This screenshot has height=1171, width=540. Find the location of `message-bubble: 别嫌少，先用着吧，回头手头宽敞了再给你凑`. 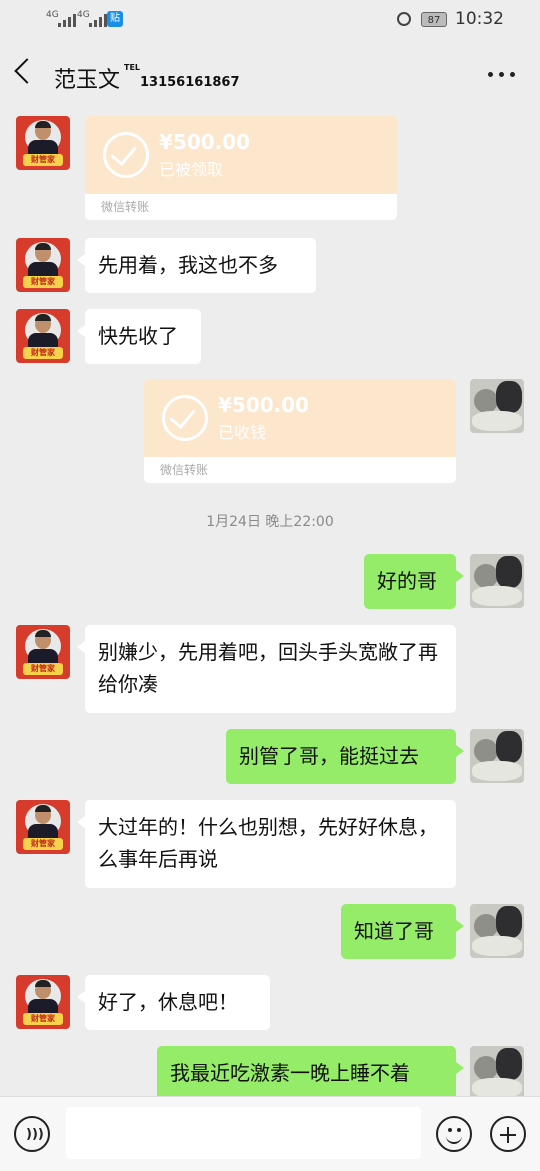

message-bubble: 别嫌少，先用着吧，回头手头宽敞了再给你凑 is located at coordinates (266, 669).